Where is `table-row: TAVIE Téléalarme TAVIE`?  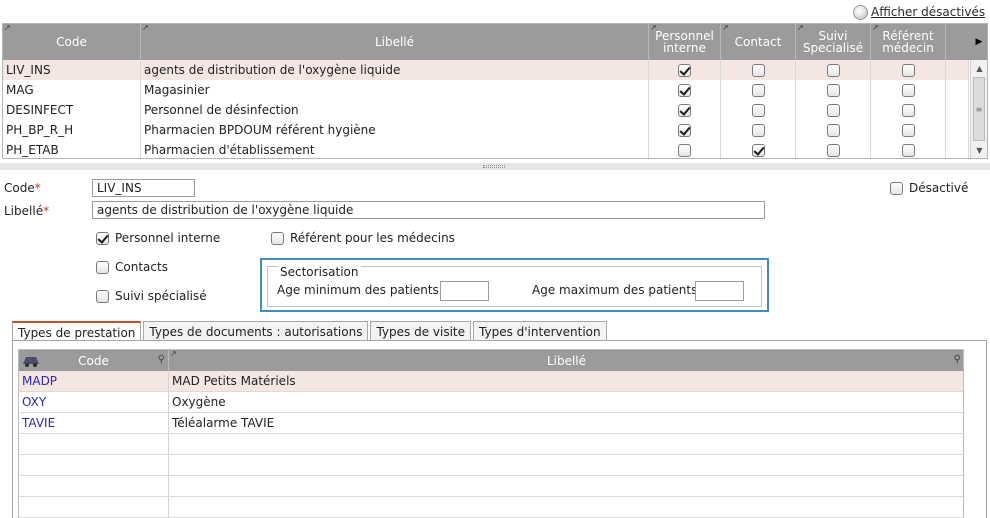 table-row: TAVIE Téléalarme TAVIE is located at coordinates (491, 423).